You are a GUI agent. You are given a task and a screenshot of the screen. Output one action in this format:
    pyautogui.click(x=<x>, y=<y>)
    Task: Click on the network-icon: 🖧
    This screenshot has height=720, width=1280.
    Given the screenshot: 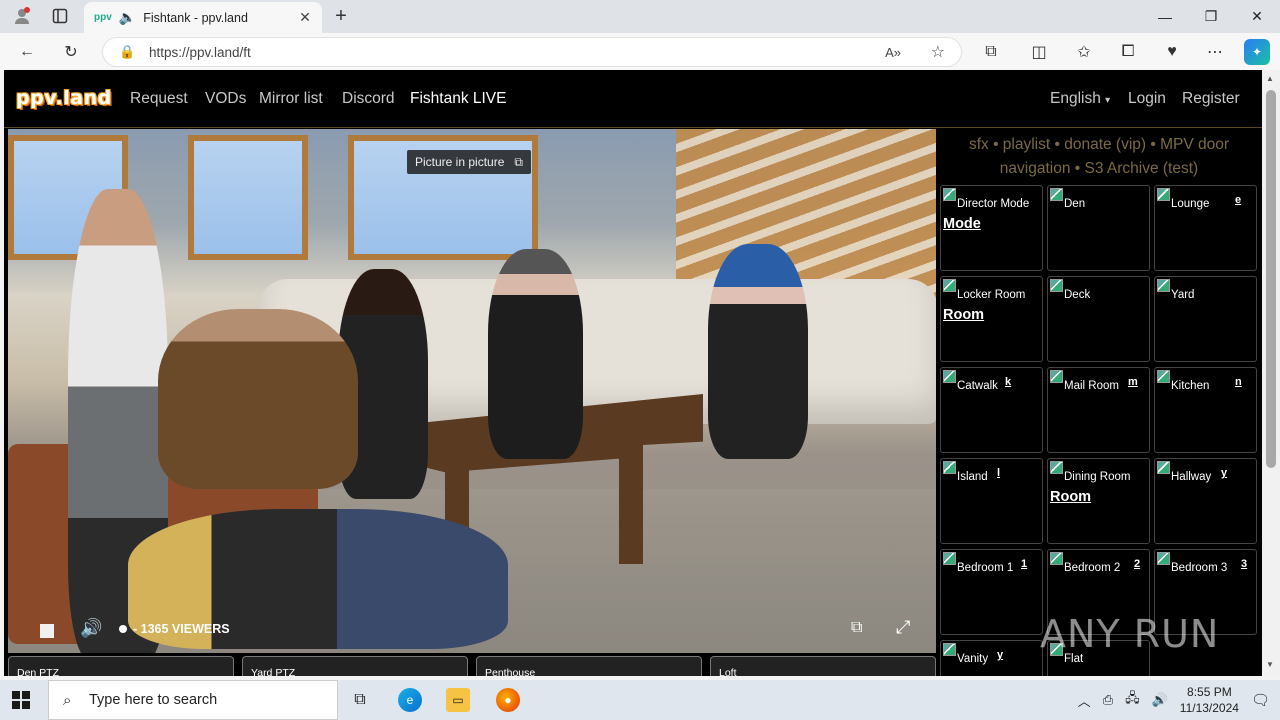 What is the action you would take?
    pyautogui.click(x=1132, y=700)
    